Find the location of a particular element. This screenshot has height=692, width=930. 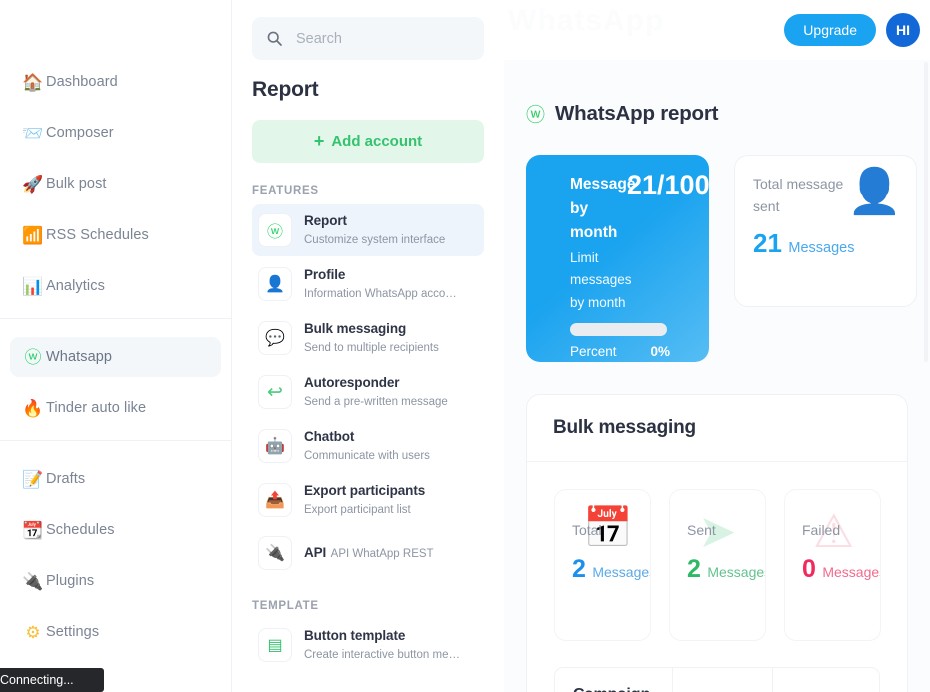

sidebar-item-bulk-post: 🚀 Bulk post is located at coordinates (115, 184).